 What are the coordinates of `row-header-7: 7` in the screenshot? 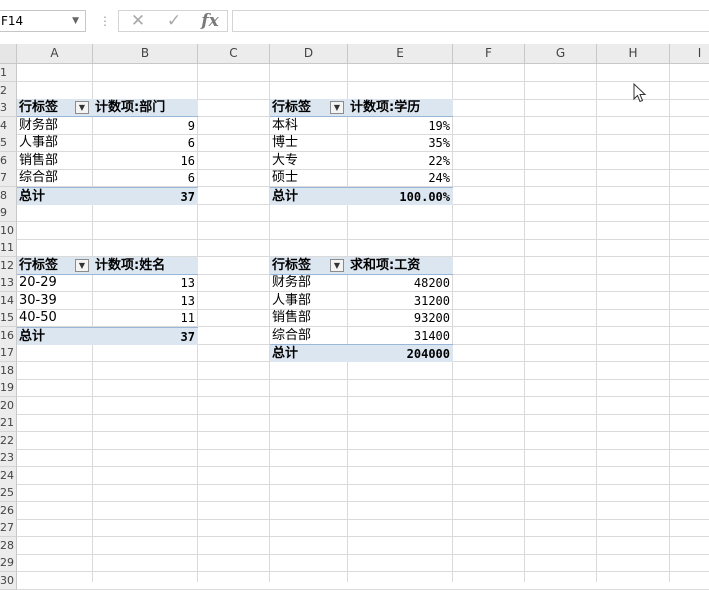 It's located at (8, 178).